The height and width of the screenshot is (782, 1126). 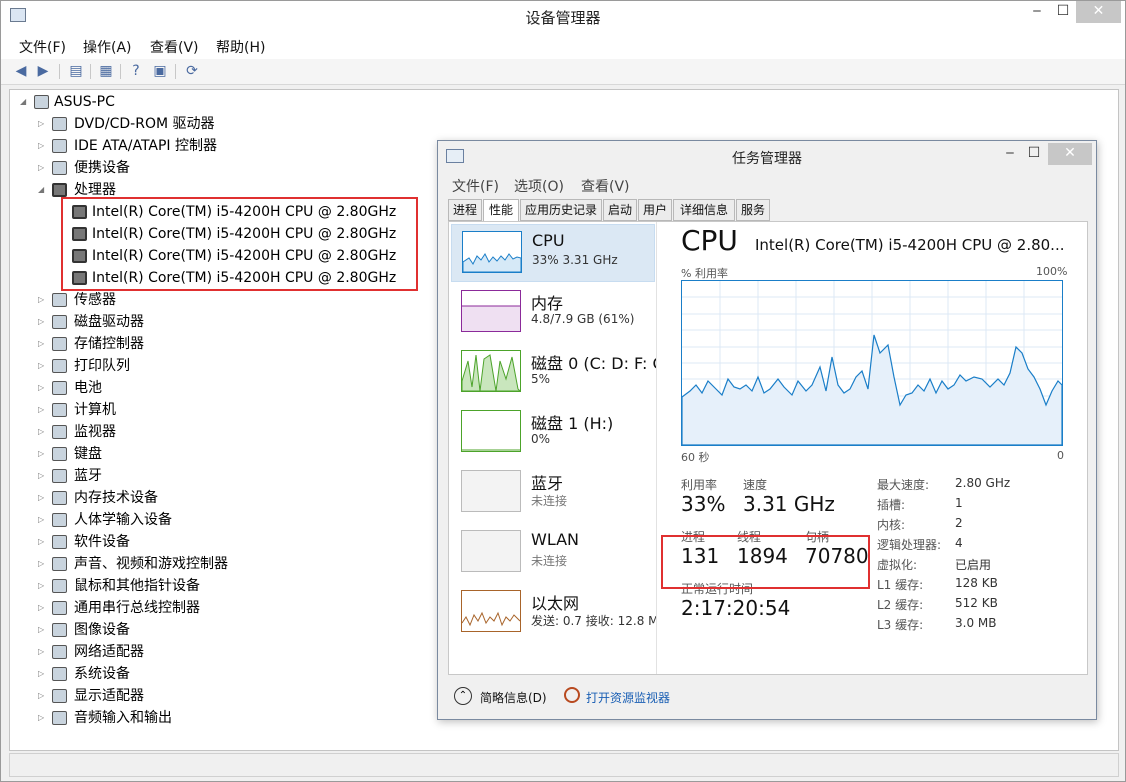 I want to click on tree-item-label: 计算机, so click(x=95, y=410).